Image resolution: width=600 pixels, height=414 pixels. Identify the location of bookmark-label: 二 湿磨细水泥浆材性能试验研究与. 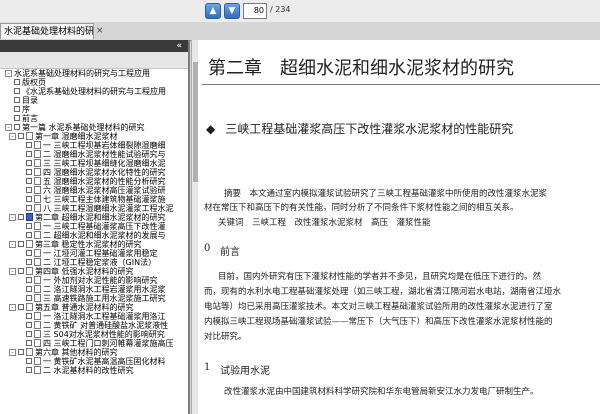
(104, 154).